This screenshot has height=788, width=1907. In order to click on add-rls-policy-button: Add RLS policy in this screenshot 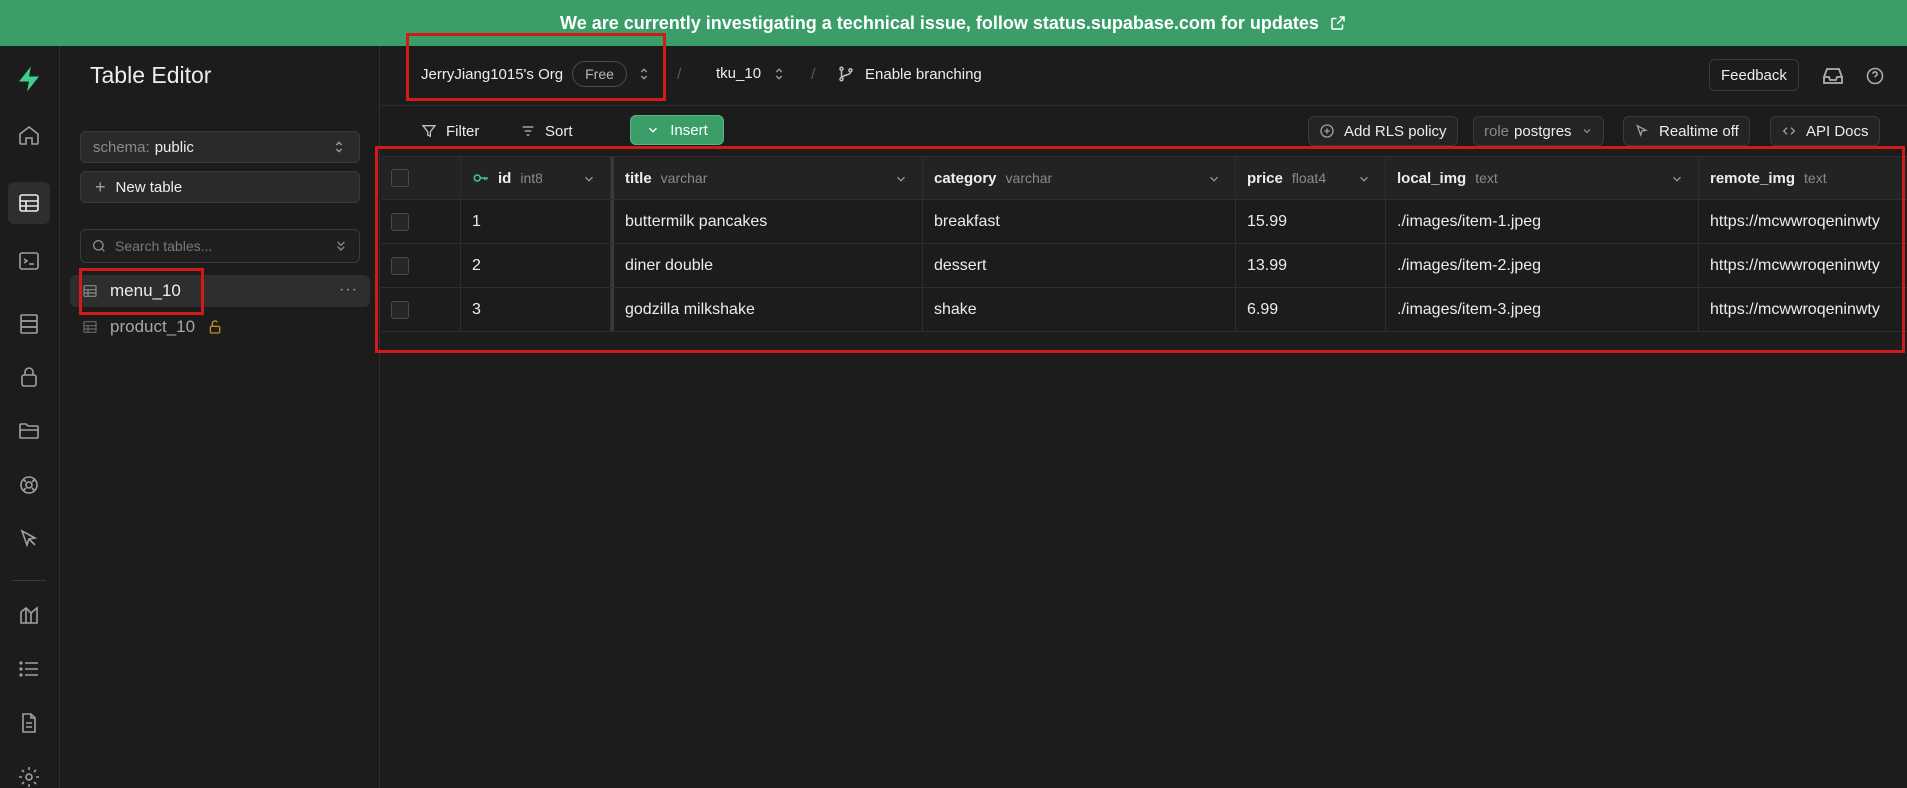, I will do `click(1383, 131)`.